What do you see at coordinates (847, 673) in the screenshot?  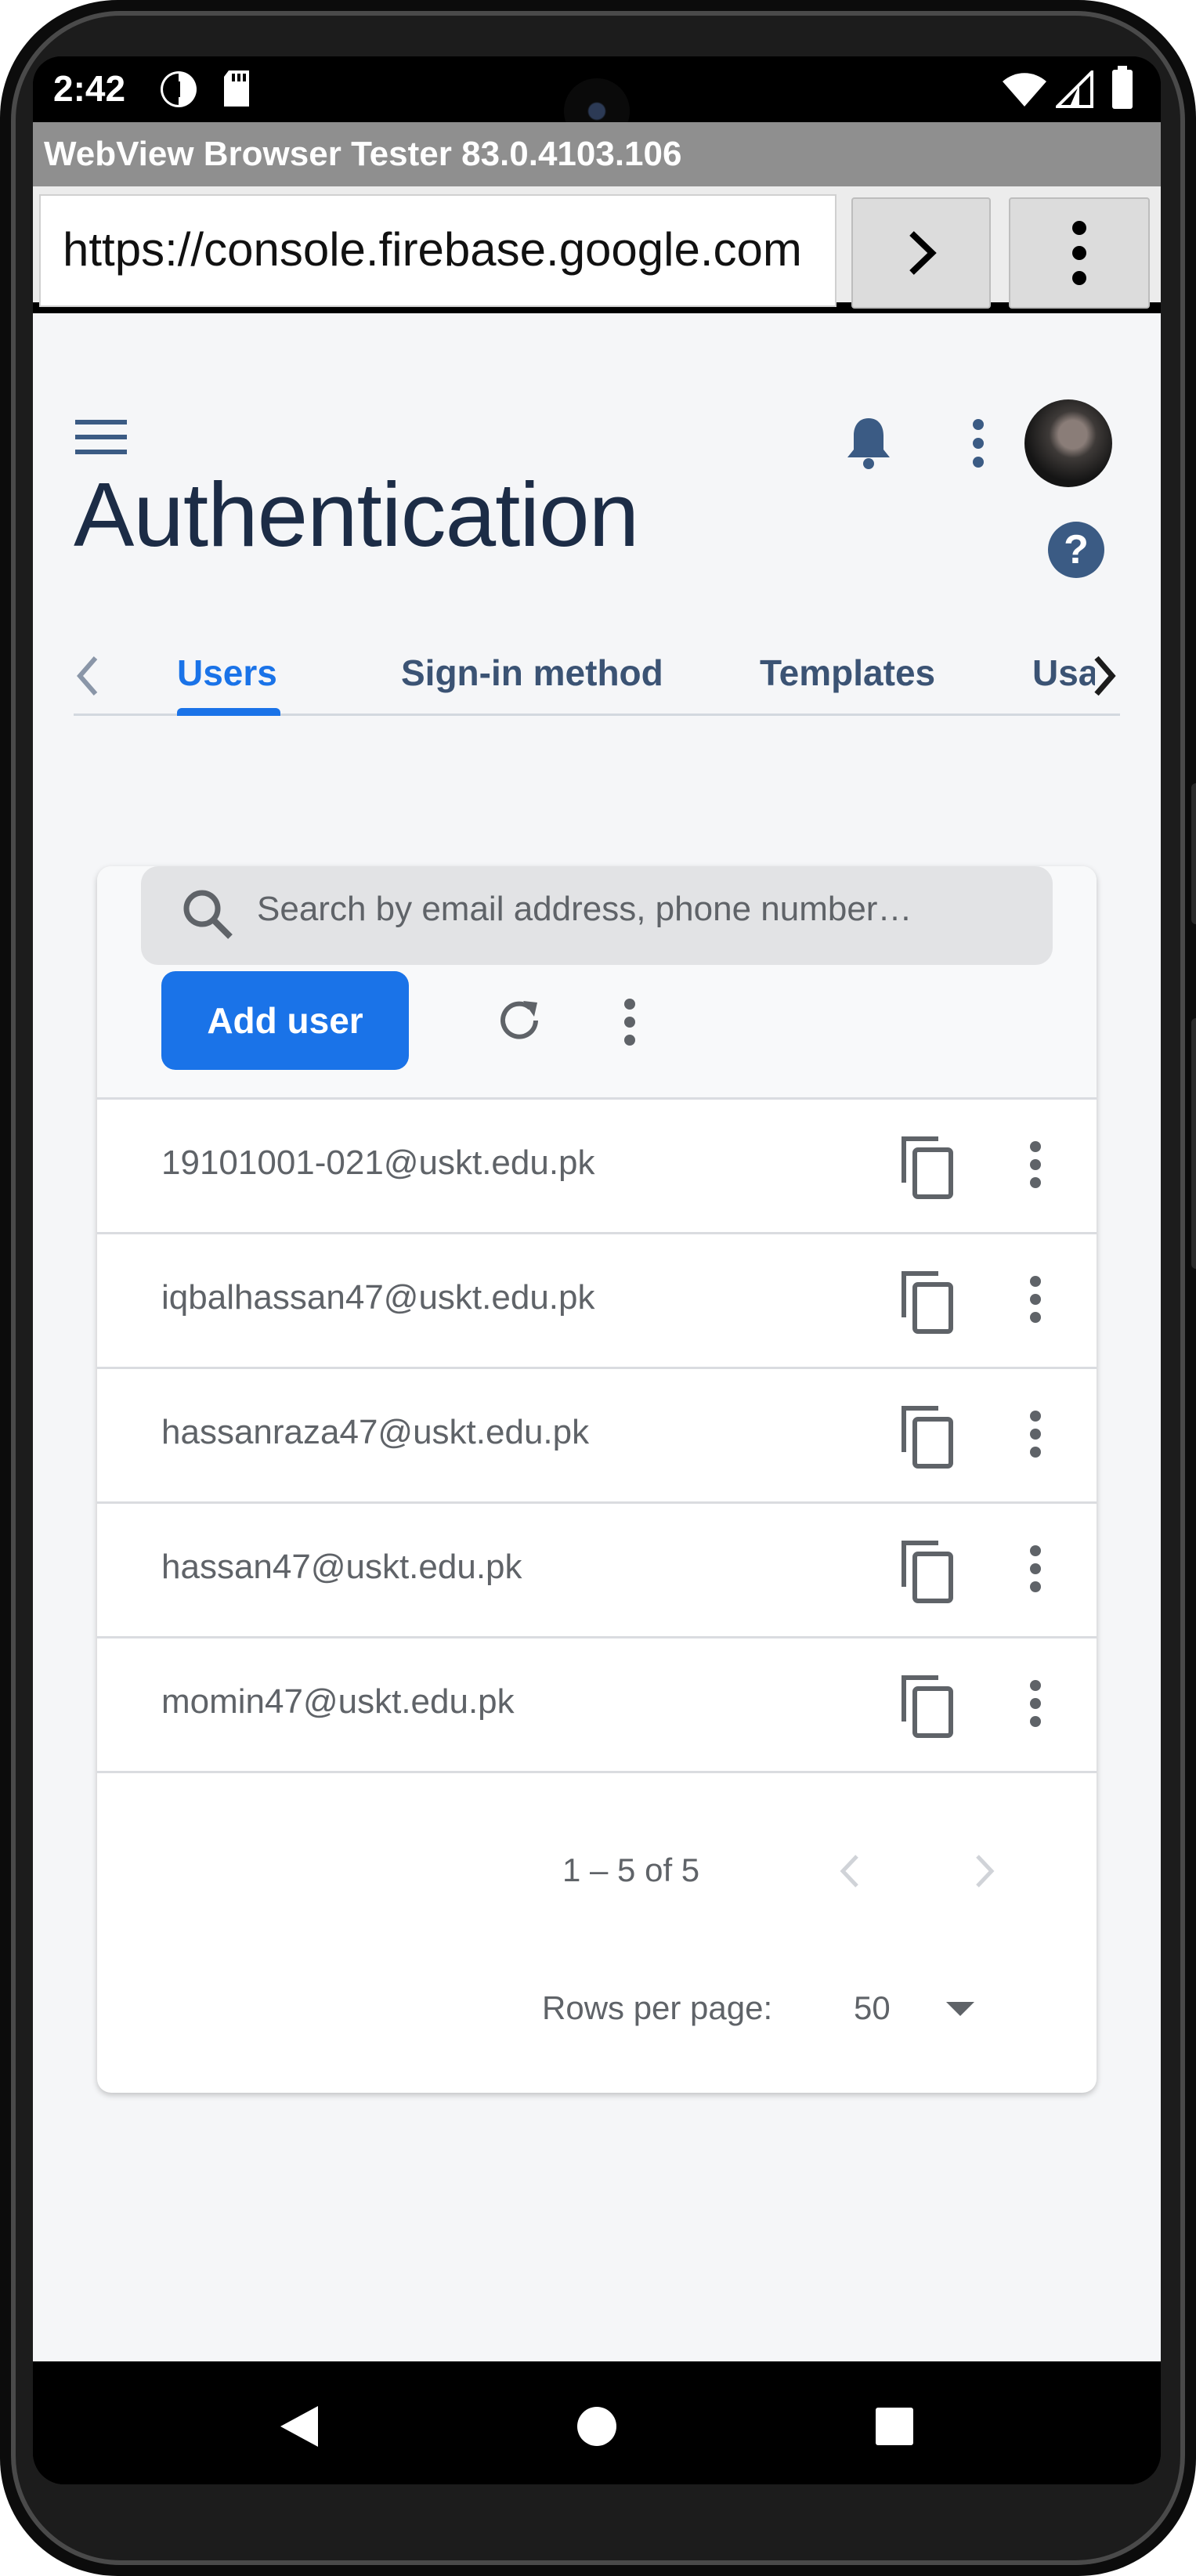 I see `tab-templates: Templates` at bounding box center [847, 673].